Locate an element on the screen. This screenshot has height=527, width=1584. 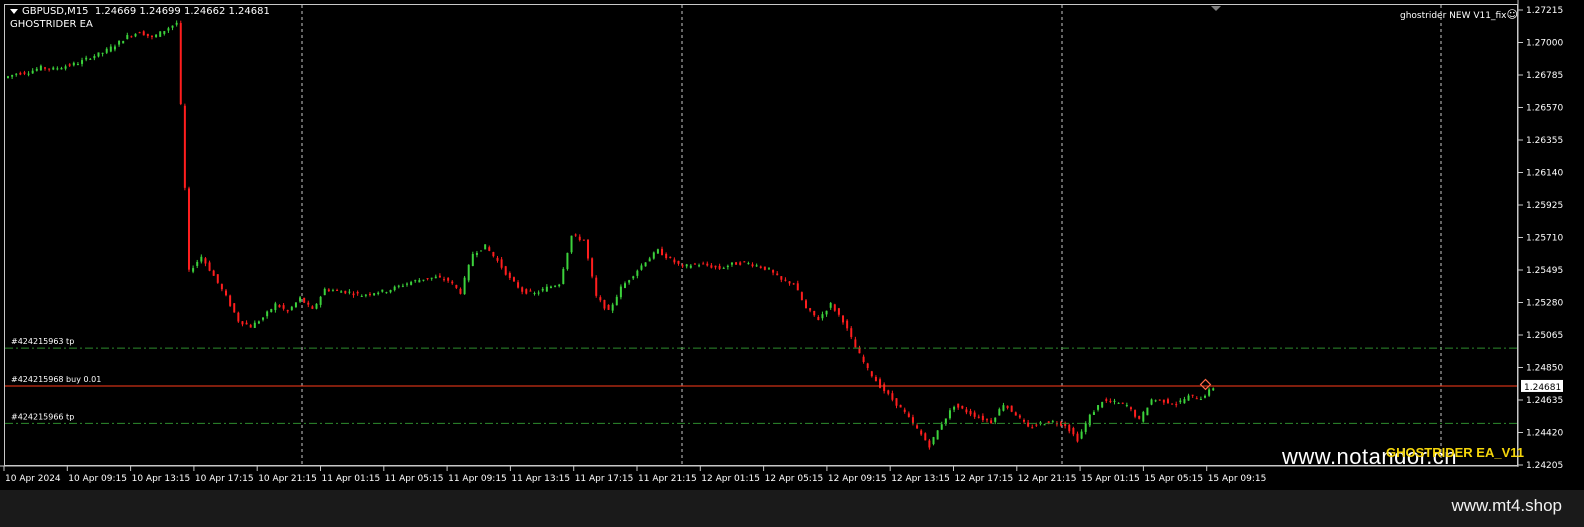
time-tick-label: 11 Apr 01:15 is located at coordinates (351, 479).